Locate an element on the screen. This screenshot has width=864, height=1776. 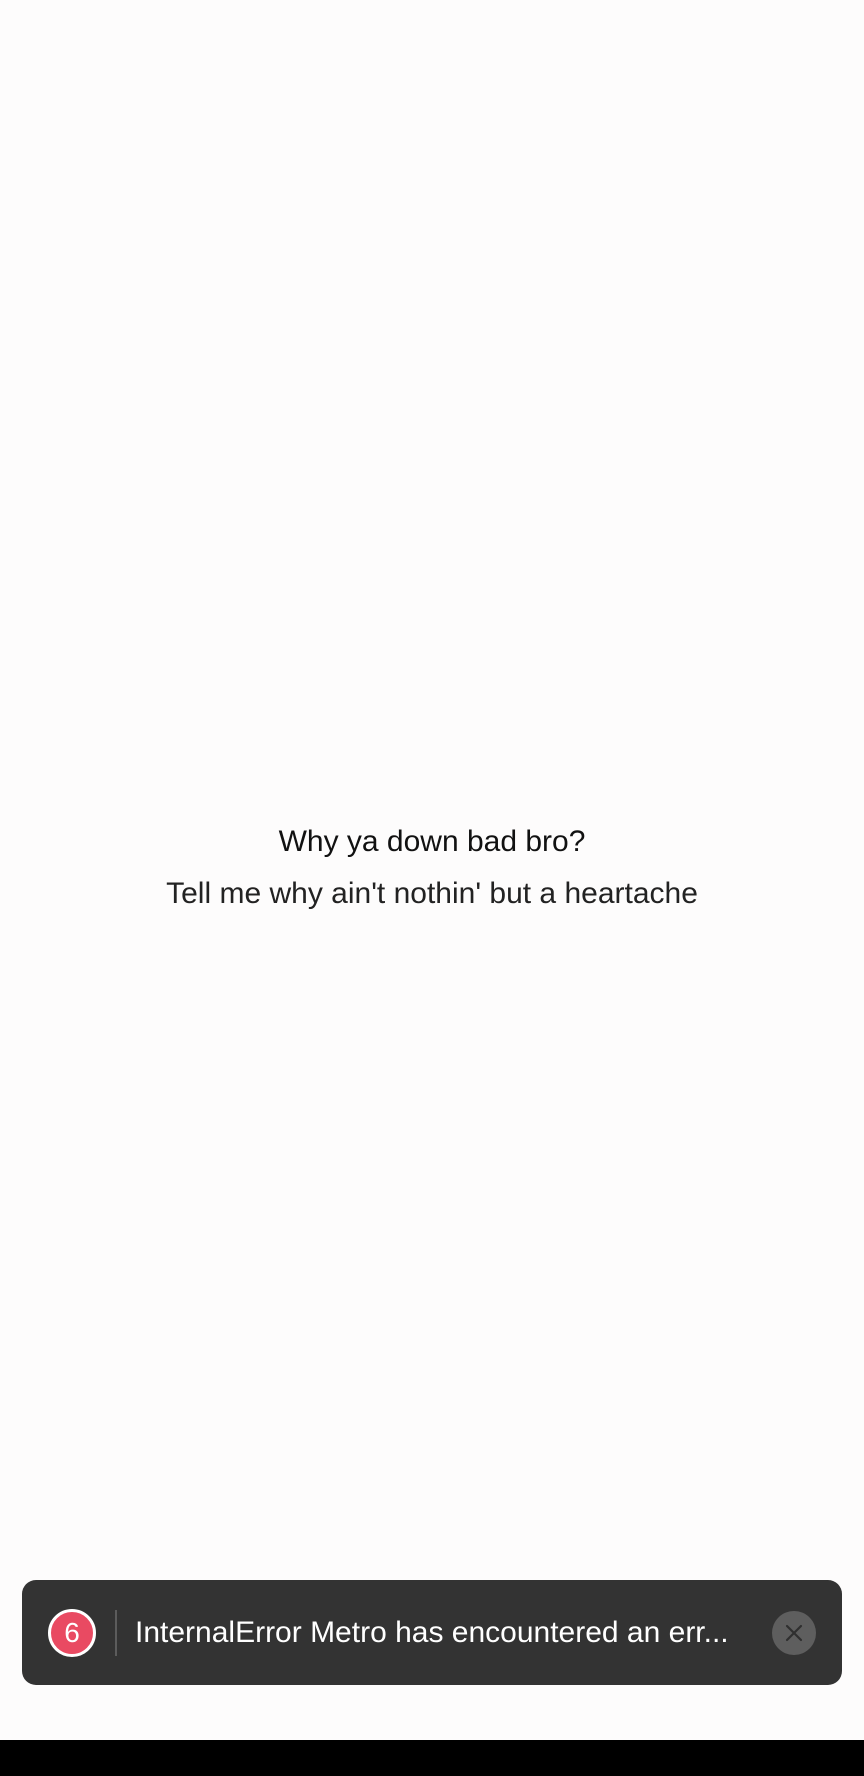
dismiss-toast-button is located at coordinates (794, 1633).